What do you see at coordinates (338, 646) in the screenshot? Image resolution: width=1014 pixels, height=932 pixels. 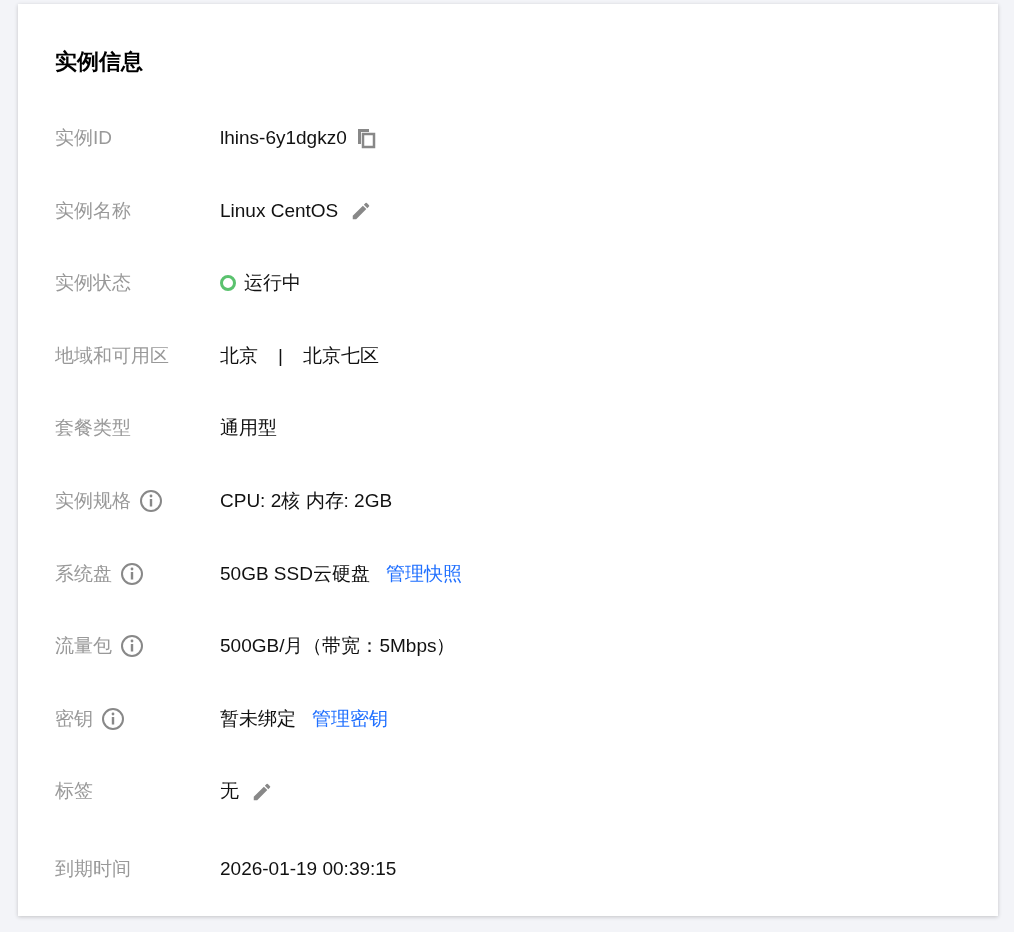 I see `field-value: 500GB/月（带宽：5Mbps）` at bounding box center [338, 646].